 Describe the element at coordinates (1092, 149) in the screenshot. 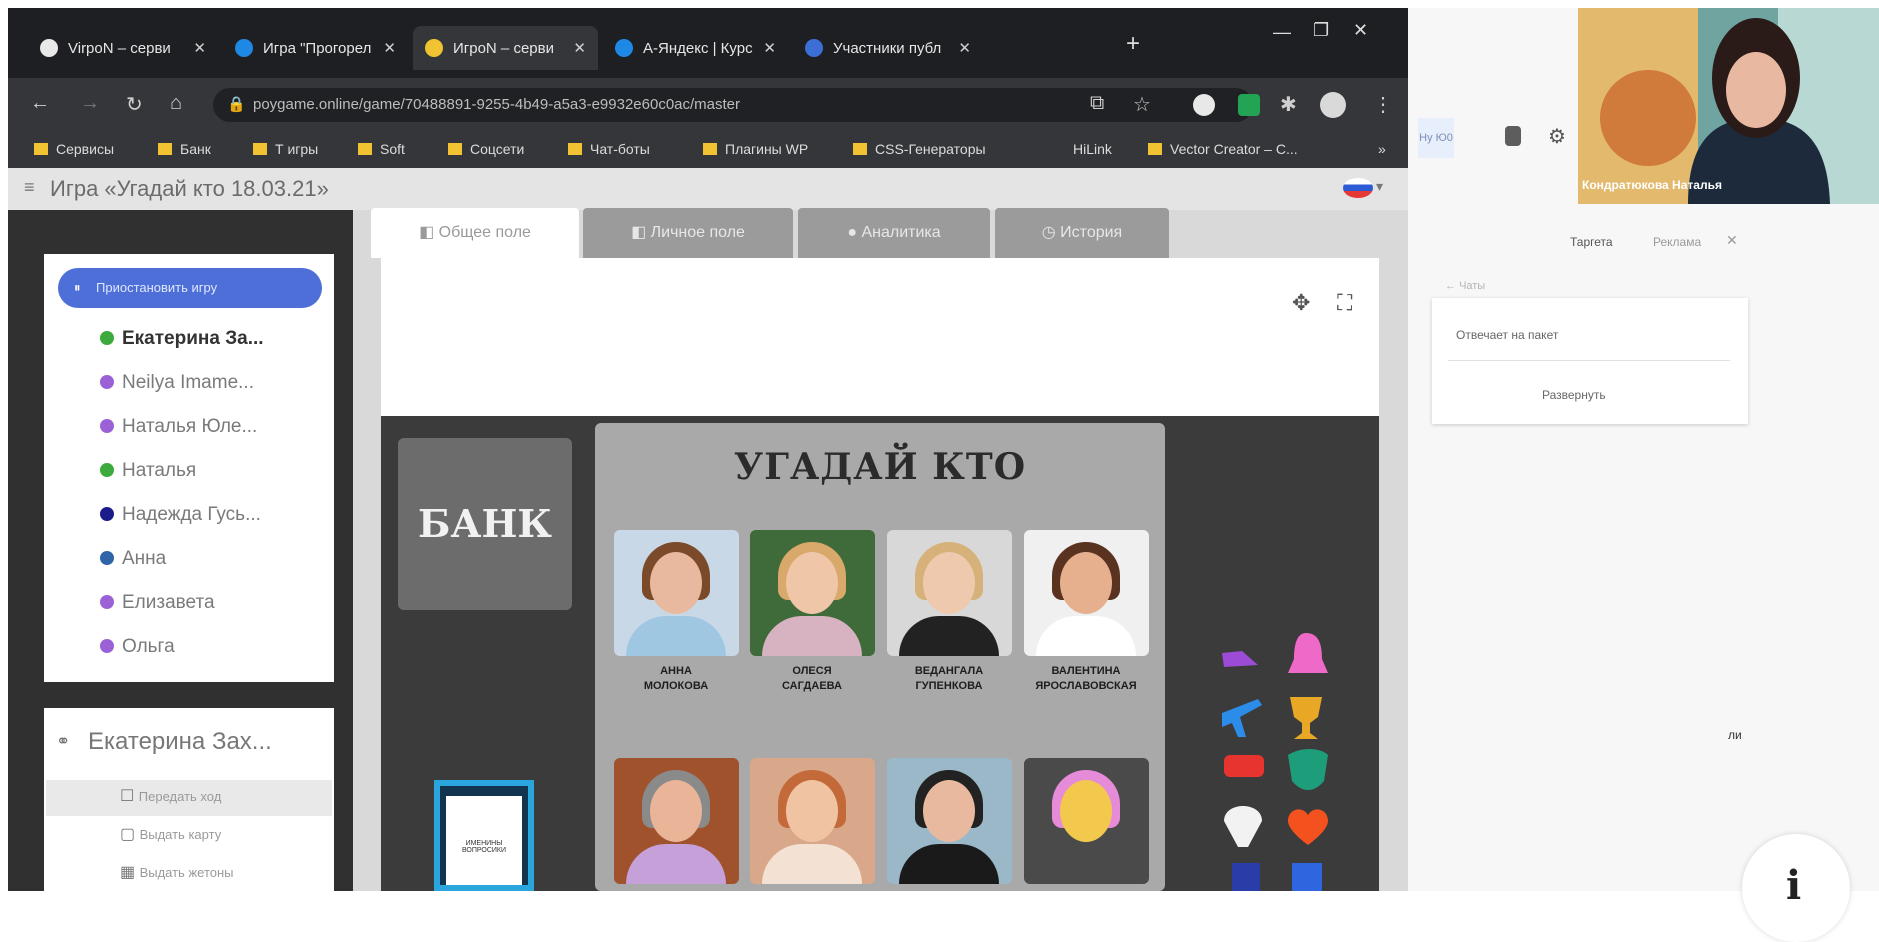

I see `bookmark-item: HiLink` at that location.